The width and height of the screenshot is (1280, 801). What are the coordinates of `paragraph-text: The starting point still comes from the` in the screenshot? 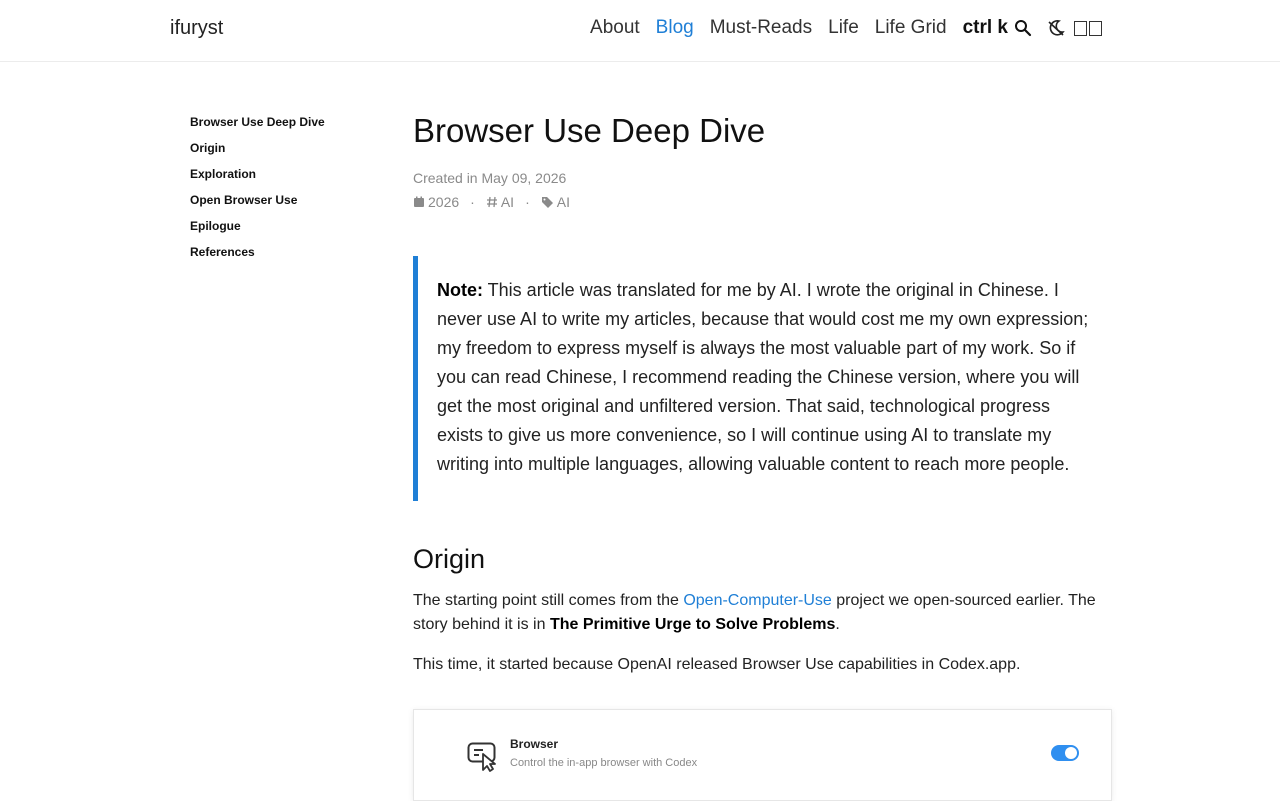 It's located at (548, 600).